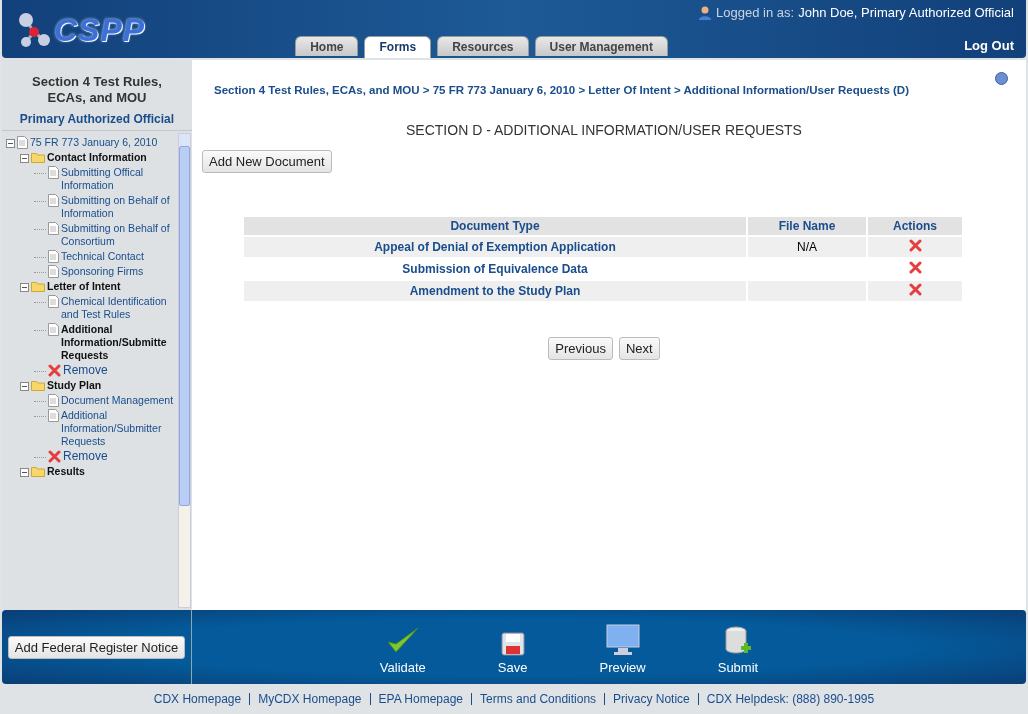 The height and width of the screenshot is (714, 1028). I want to click on tree-item: Additional Information/Submitter Requests, so click(119, 428).